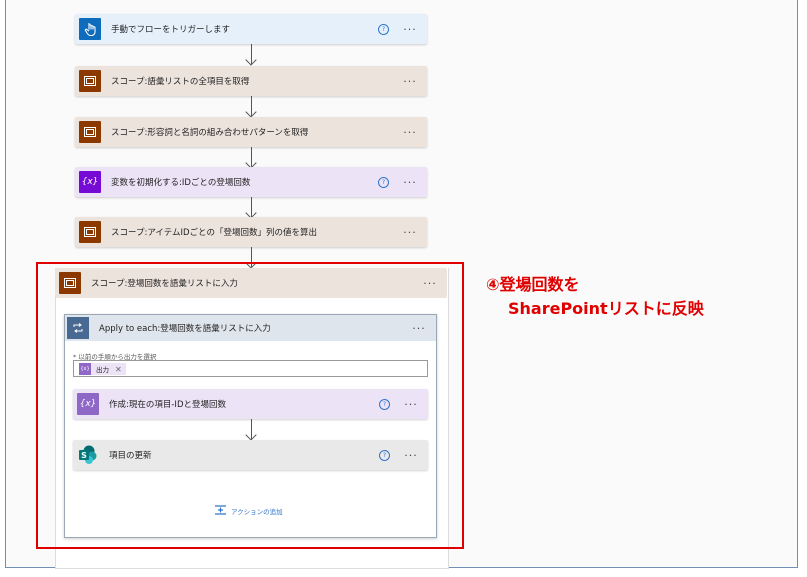 This screenshot has width=807, height=577. What do you see at coordinates (90, 29) in the screenshot?
I see `manual-trigger-icon` at bounding box center [90, 29].